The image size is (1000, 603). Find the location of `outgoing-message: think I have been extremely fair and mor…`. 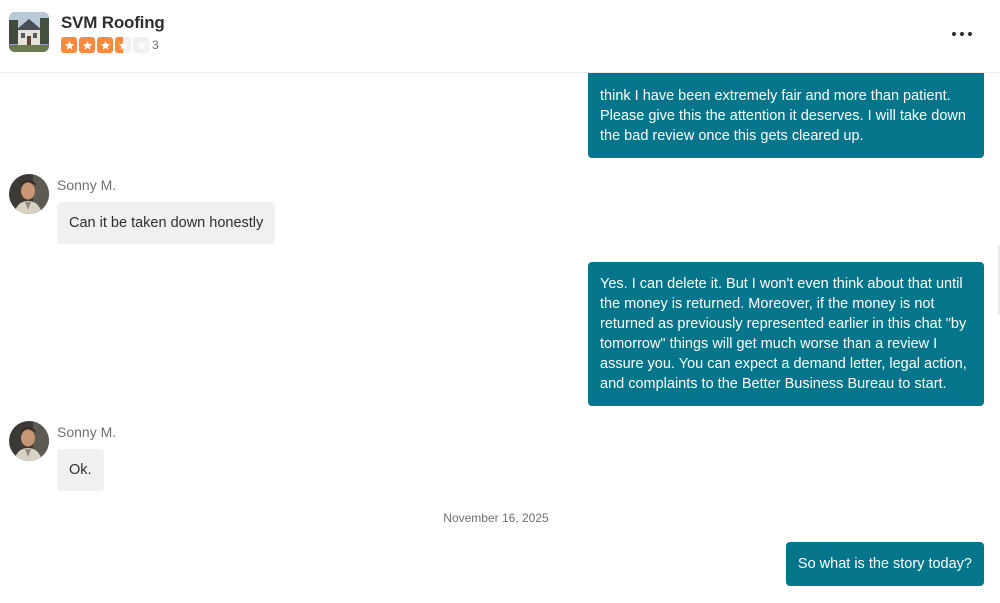

outgoing-message: think I have been extremely fair and mor… is located at coordinates (786, 109).